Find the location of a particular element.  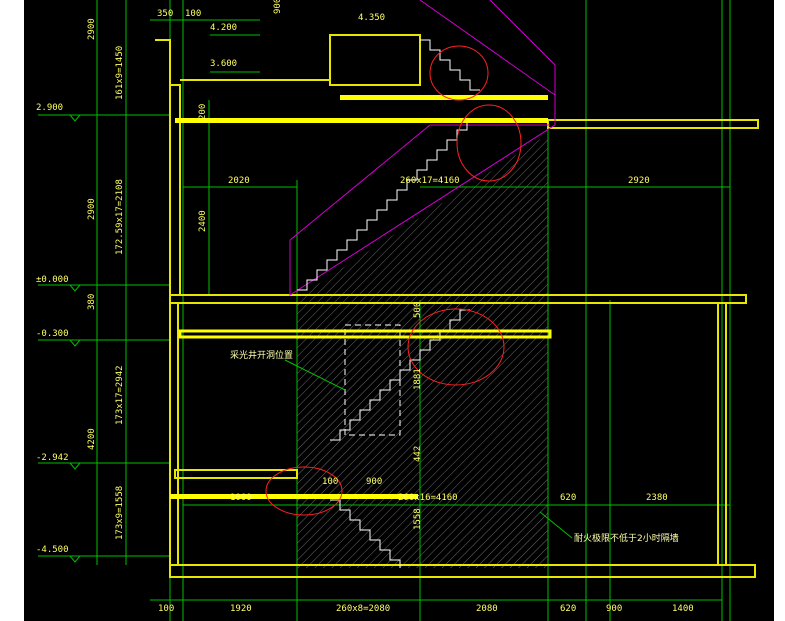

elevation-e3: -0.300 is located at coordinates (52, 334).